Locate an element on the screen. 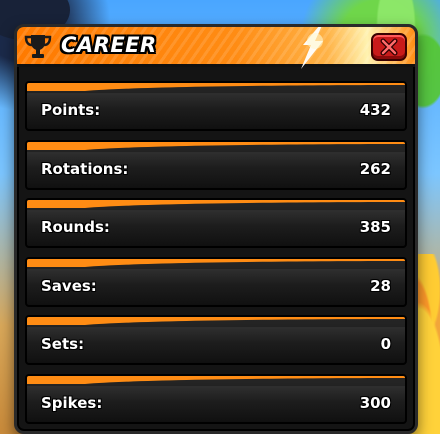  stat-value: 0 is located at coordinates (385, 344).